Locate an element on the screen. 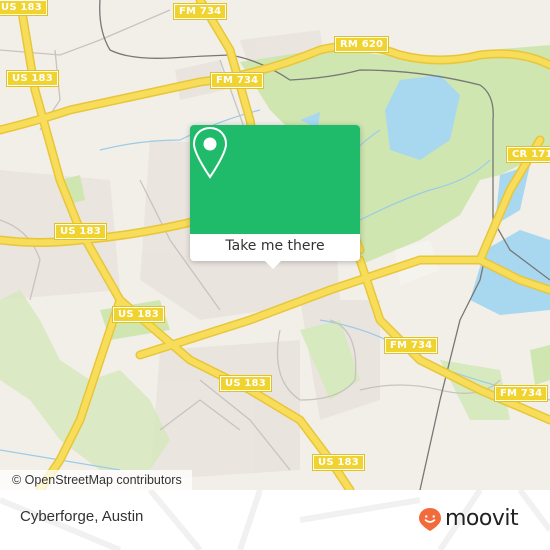 This screenshot has width=550, height=550. moovit-logo: moovit is located at coordinates (468, 519).